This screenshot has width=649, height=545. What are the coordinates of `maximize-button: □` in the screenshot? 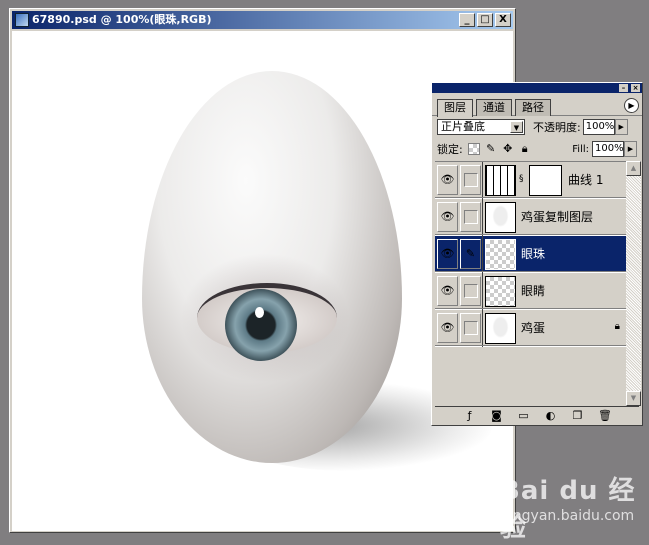 It's located at (485, 20).